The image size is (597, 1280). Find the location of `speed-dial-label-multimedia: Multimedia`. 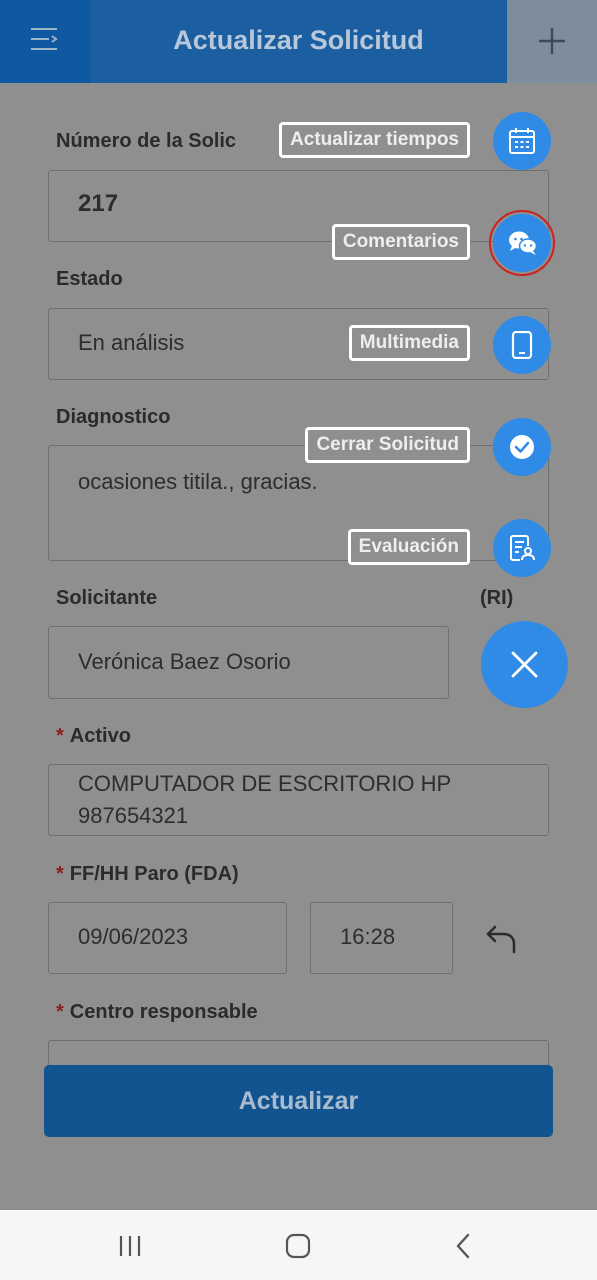

speed-dial-label-multimedia: Multimedia is located at coordinates (409, 343).